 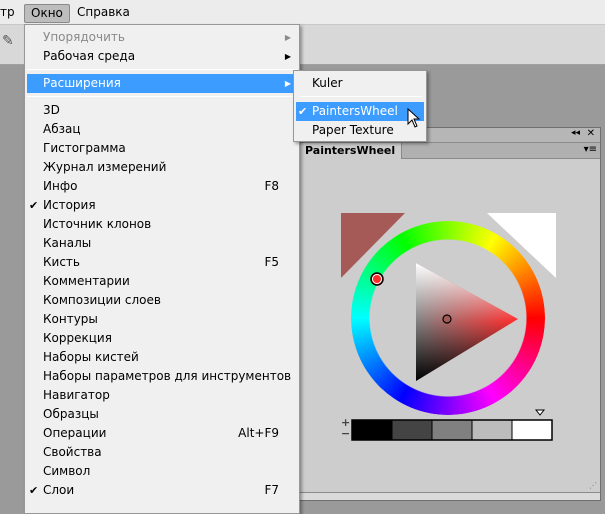 What do you see at coordinates (162, 395) in the screenshot?
I see `menu-item: Навигатор` at bounding box center [162, 395].